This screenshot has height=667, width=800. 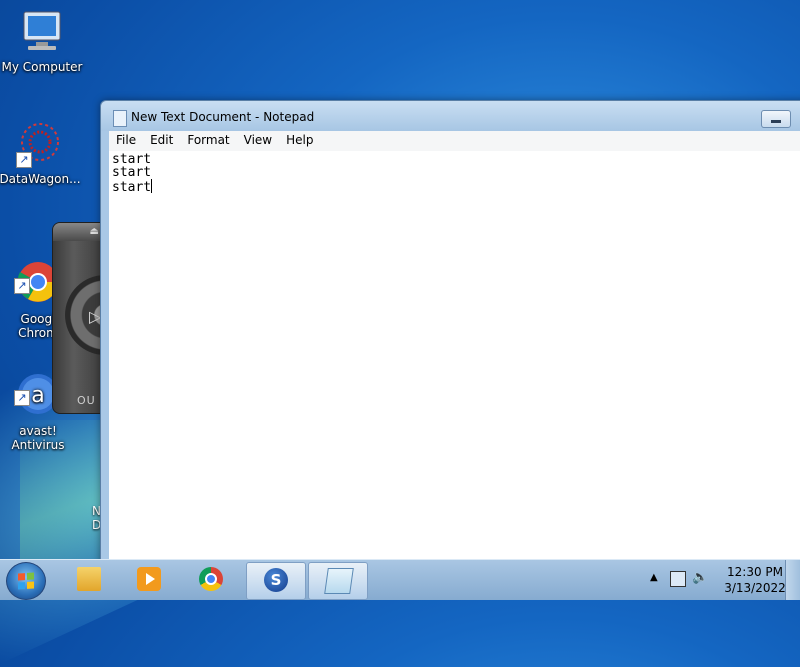 I want to click on taskbar: S ▲ 🔈 12:30 PM 3/13/2022, so click(x=400, y=579).